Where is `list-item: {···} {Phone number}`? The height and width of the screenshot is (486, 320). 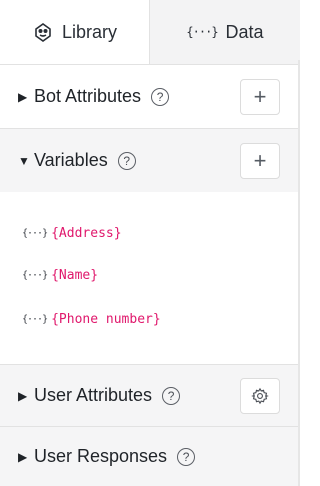
list-item: {···} {Phone number} is located at coordinates (91, 319).